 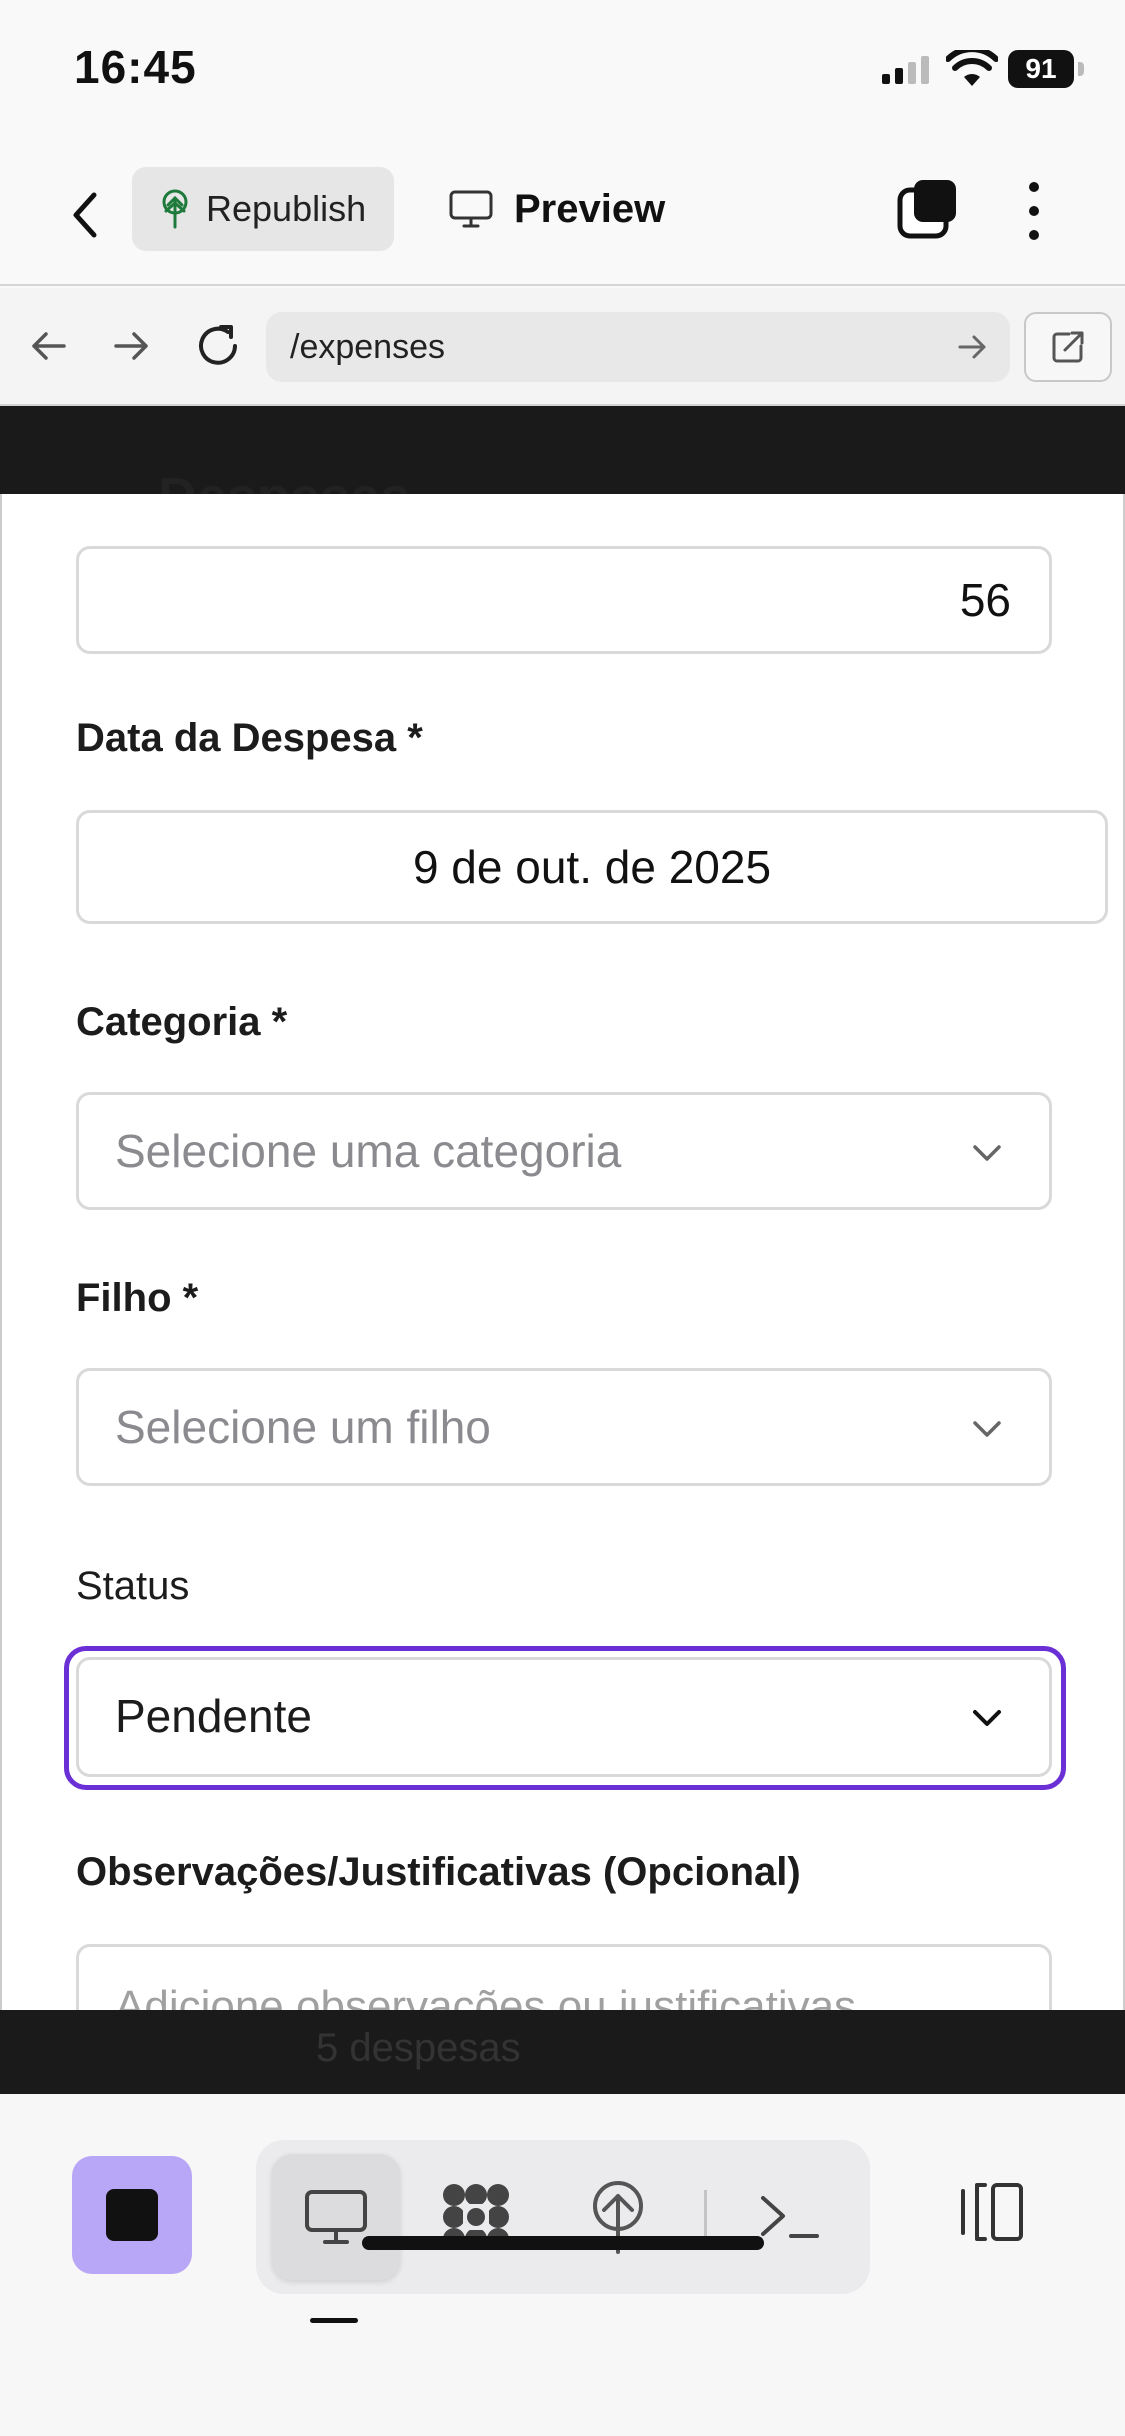 I want to click on child-placeholder: Selecione um filho, so click(x=303, y=1427).